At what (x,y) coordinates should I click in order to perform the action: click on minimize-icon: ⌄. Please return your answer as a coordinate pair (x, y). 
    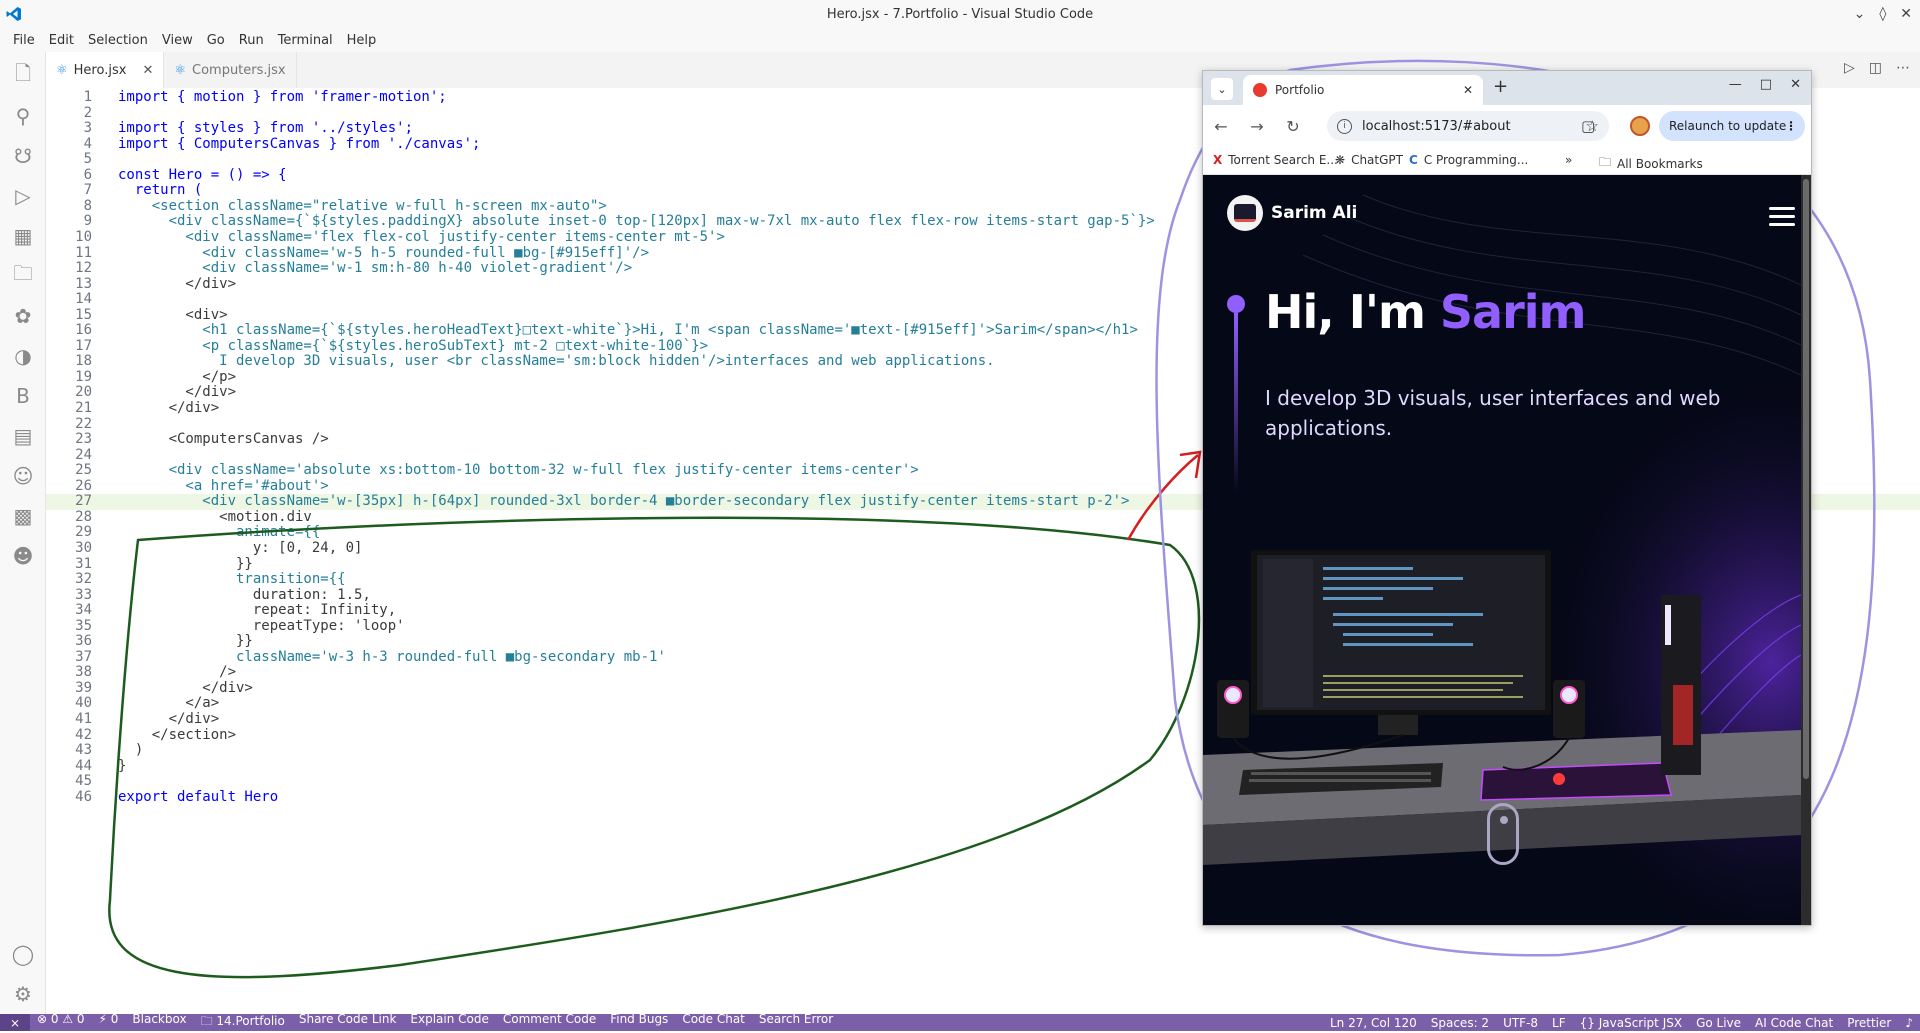
    Looking at the image, I should click on (1860, 14).